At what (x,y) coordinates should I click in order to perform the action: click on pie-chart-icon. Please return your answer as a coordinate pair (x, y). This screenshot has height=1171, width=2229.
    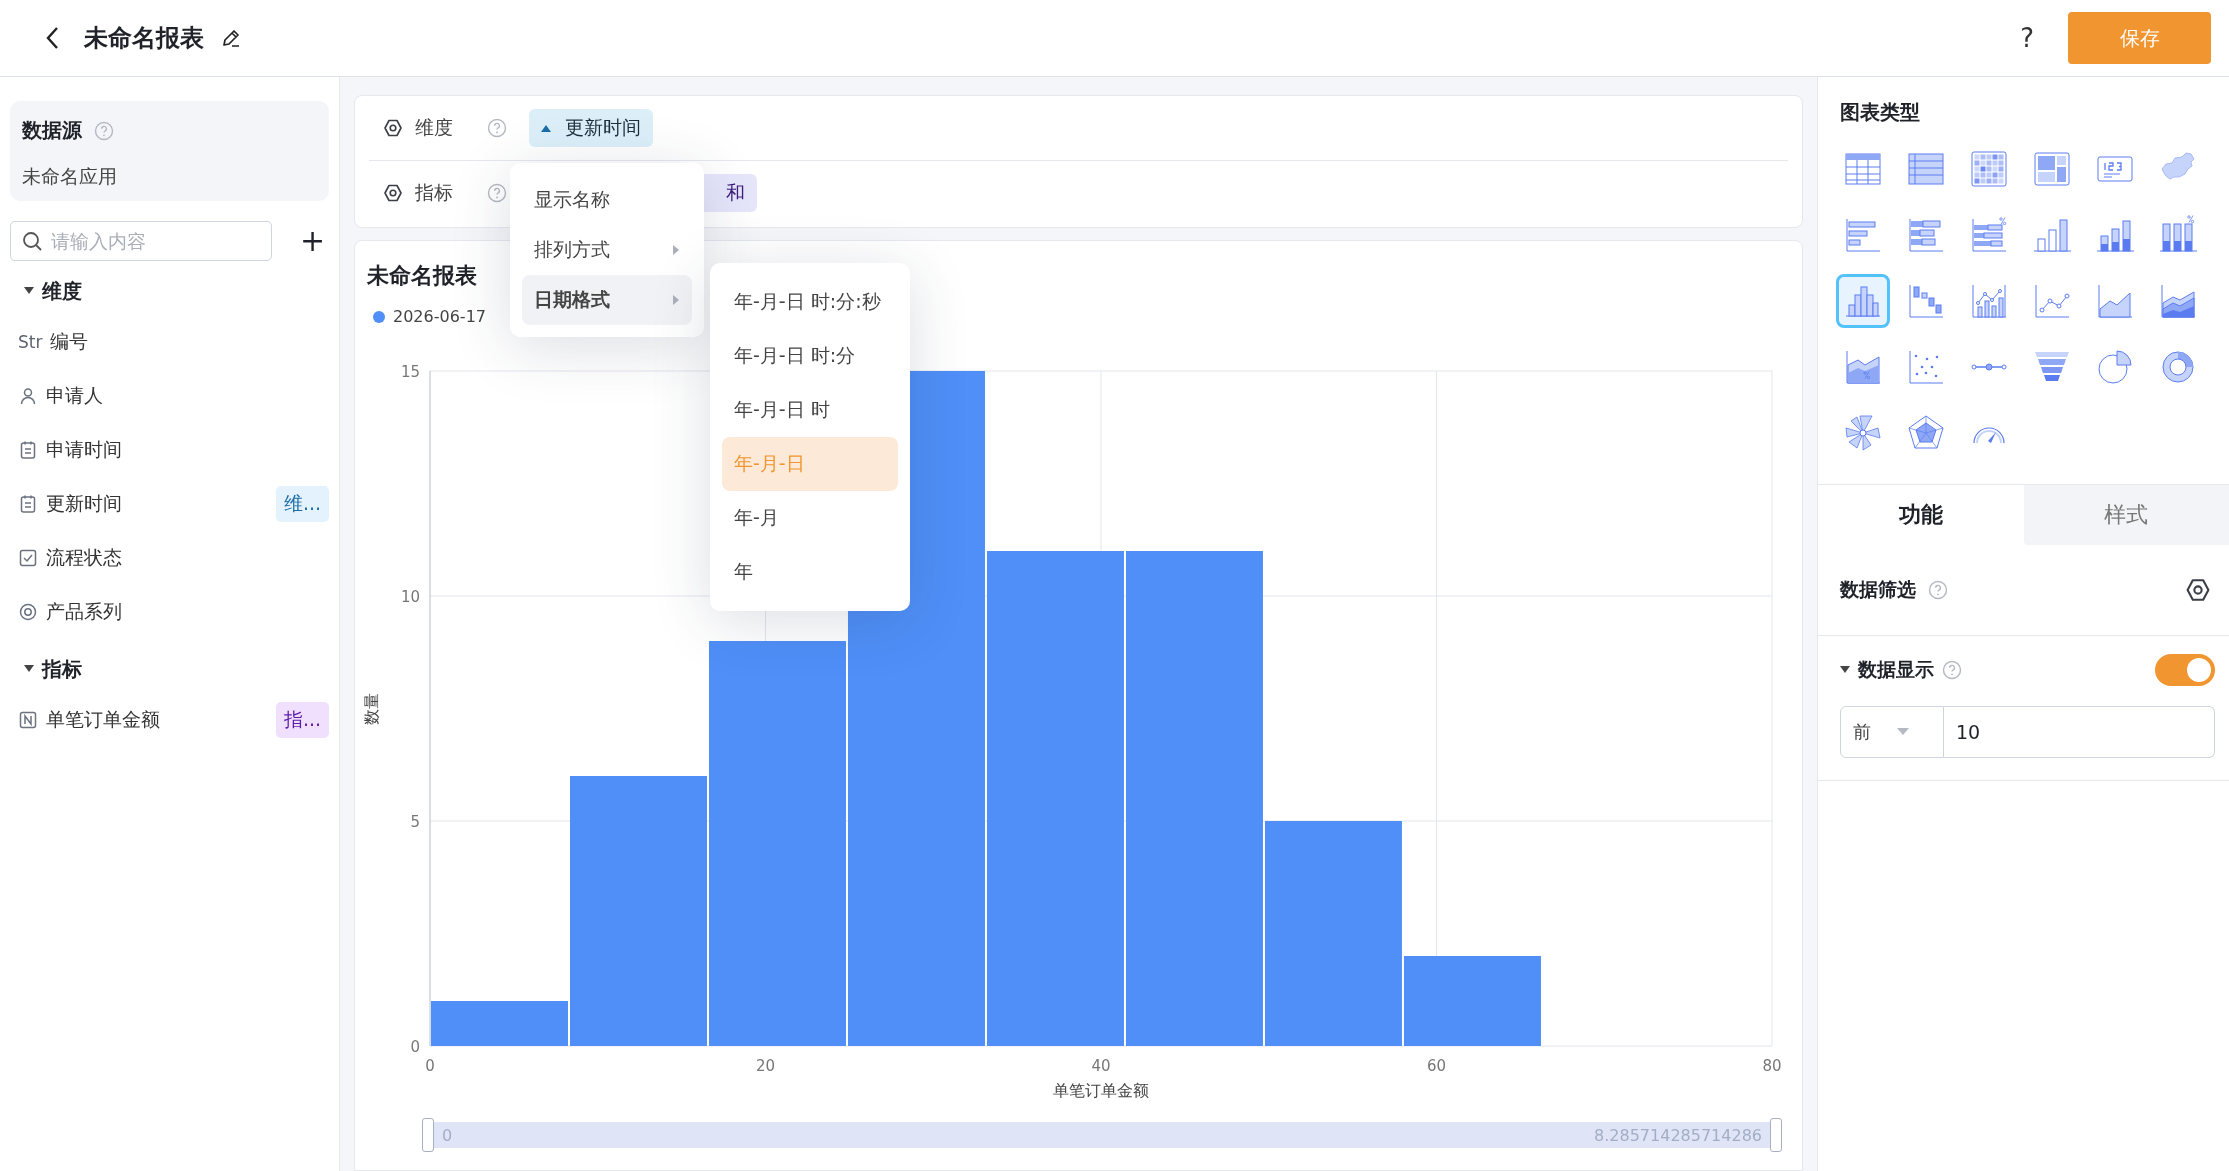
    Looking at the image, I should click on (2115, 367).